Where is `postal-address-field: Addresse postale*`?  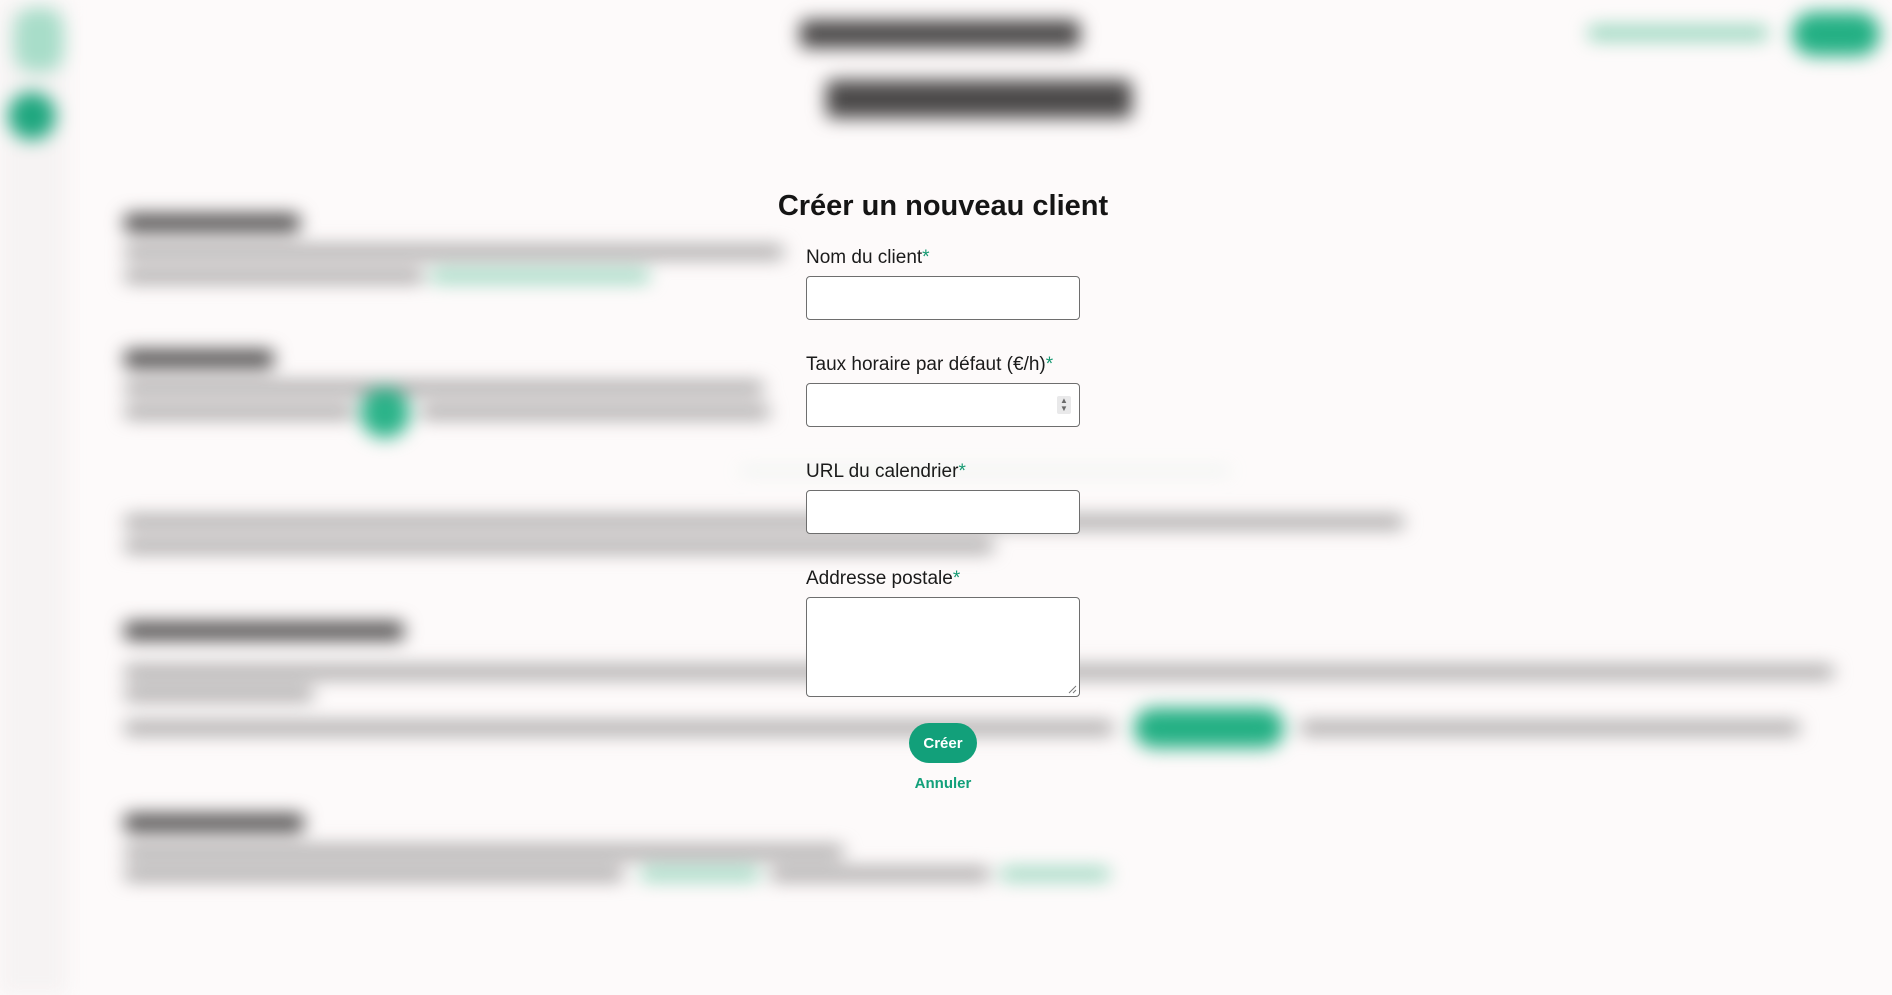
postal-address-field: Addresse postale* is located at coordinates (943, 629).